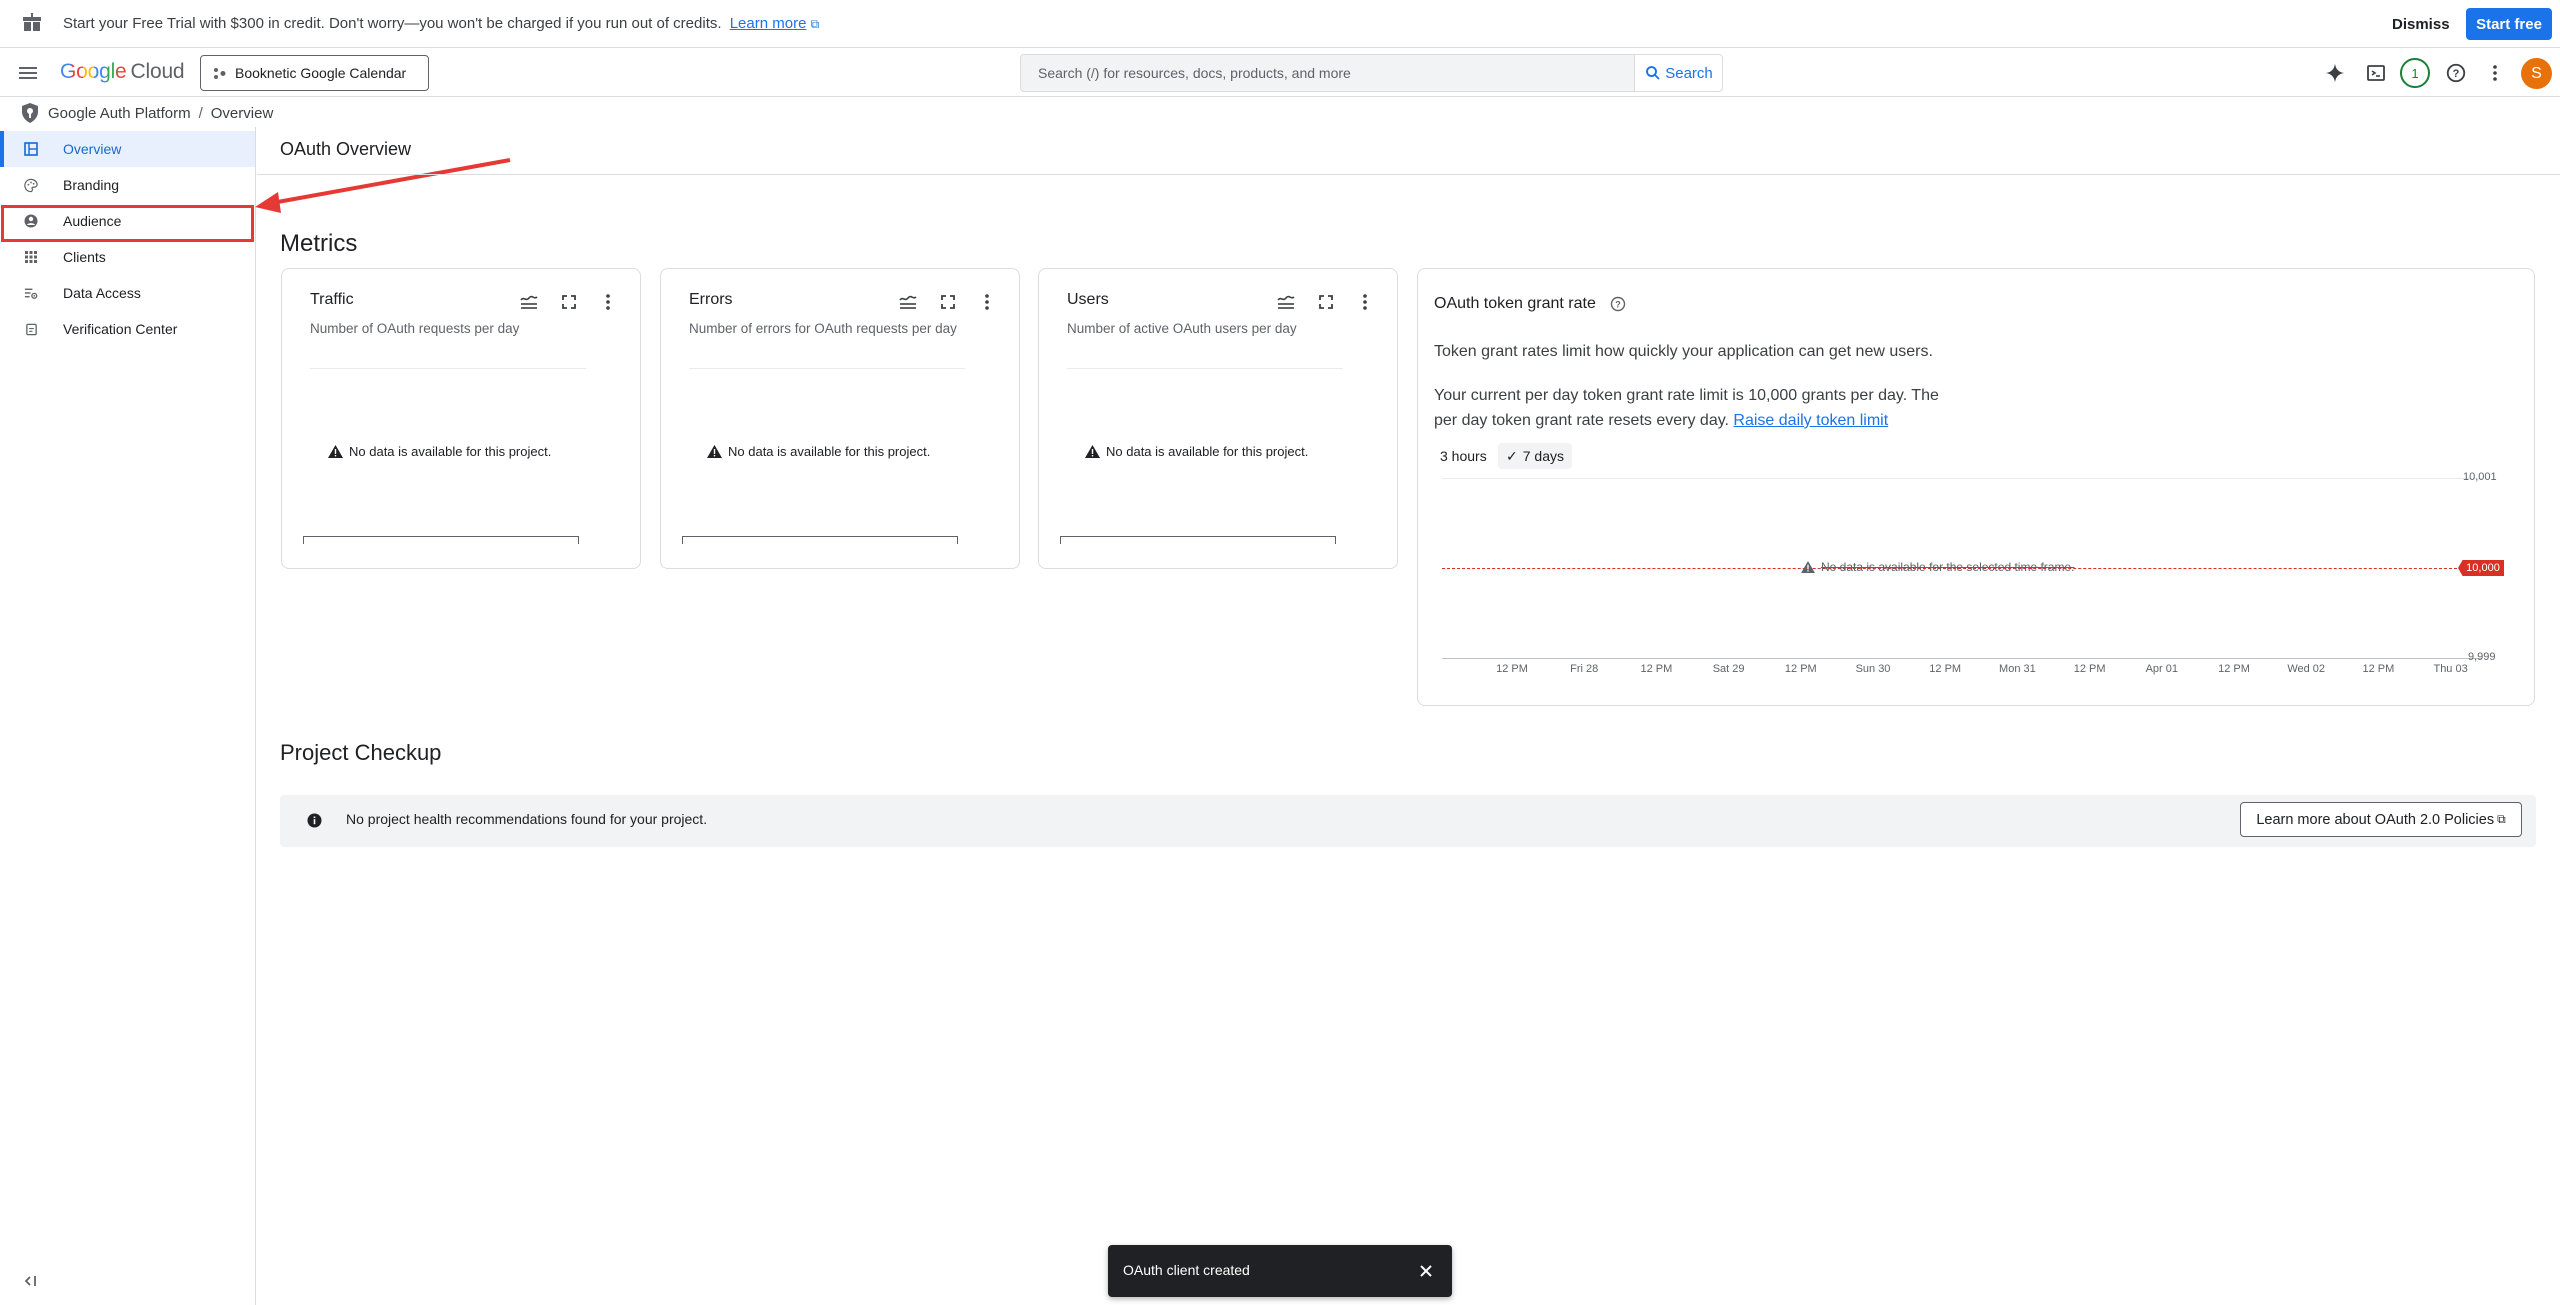 The width and height of the screenshot is (2560, 1305). What do you see at coordinates (93, 71) in the screenshot?
I see `logo-google: Google` at bounding box center [93, 71].